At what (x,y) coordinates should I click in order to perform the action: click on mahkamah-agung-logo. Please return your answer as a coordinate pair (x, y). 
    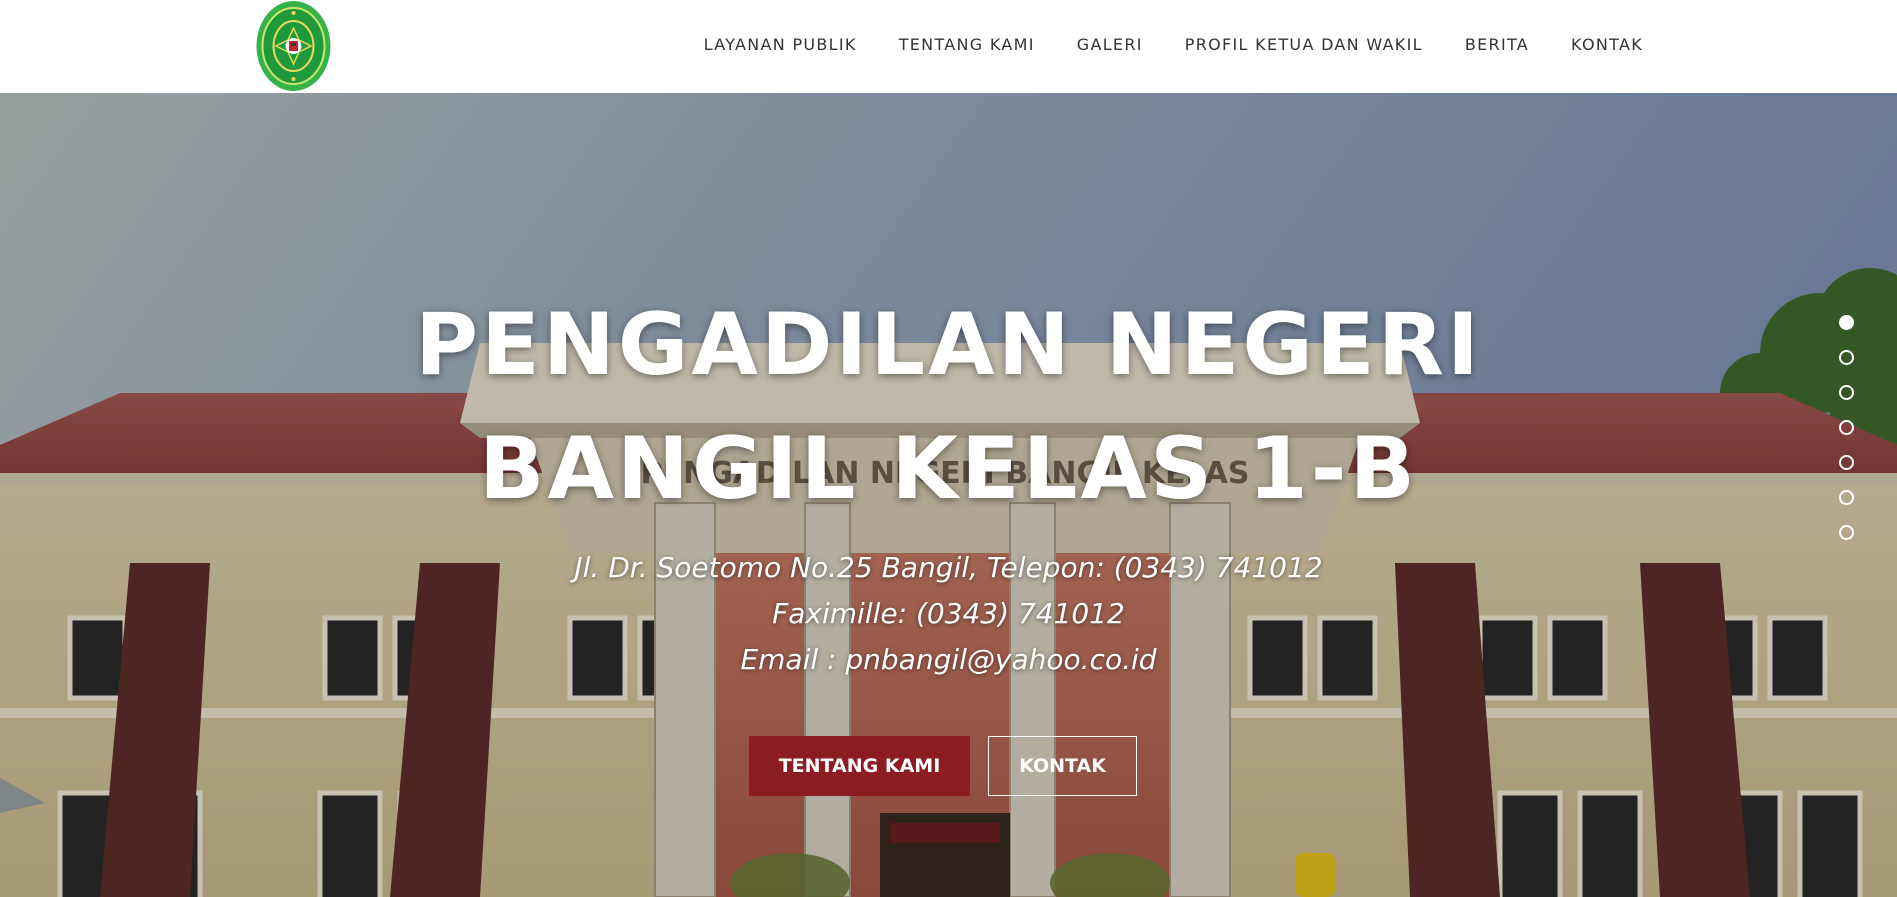
    Looking at the image, I should click on (293, 46).